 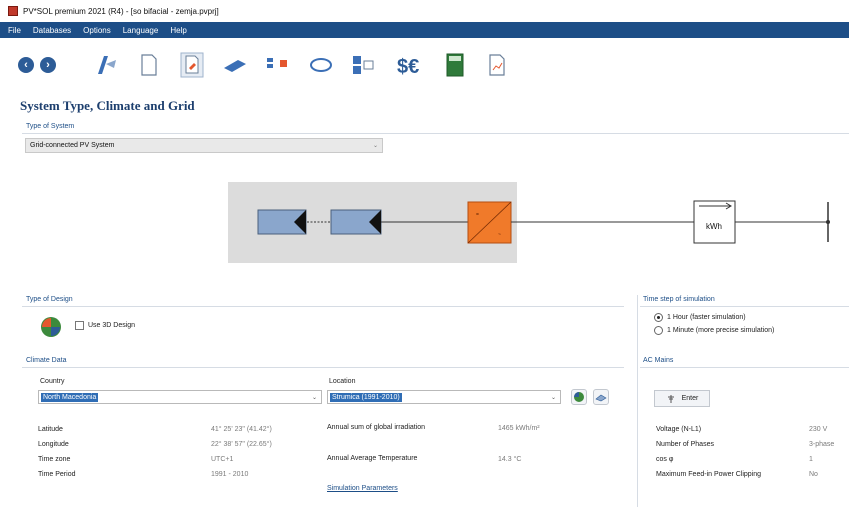 I want to click on location-label: Location, so click(x=342, y=381).